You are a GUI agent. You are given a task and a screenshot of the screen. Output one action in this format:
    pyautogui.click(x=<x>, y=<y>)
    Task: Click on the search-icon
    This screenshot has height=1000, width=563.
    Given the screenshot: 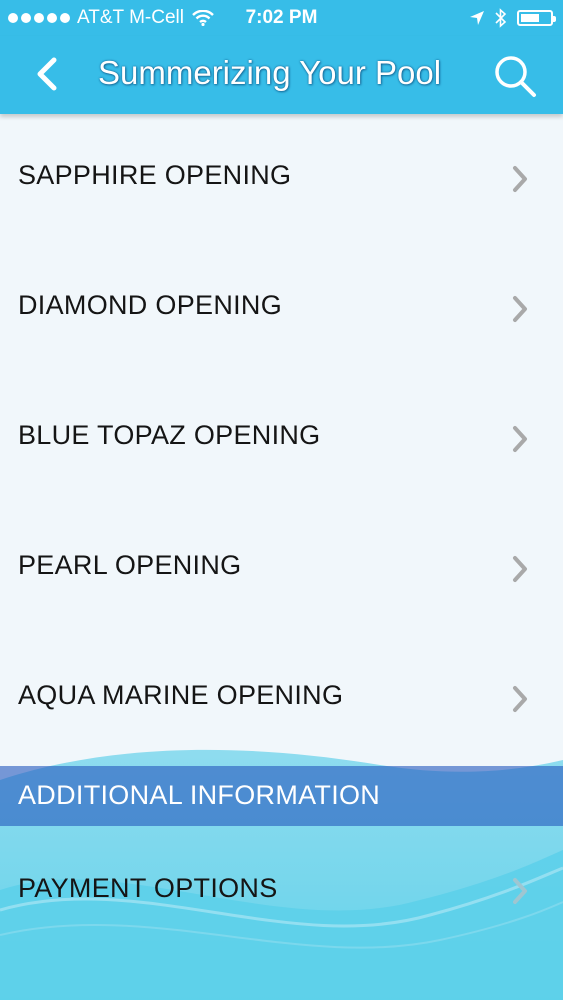 What is the action you would take?
    pyautogui.click(x=515, y=76)
    